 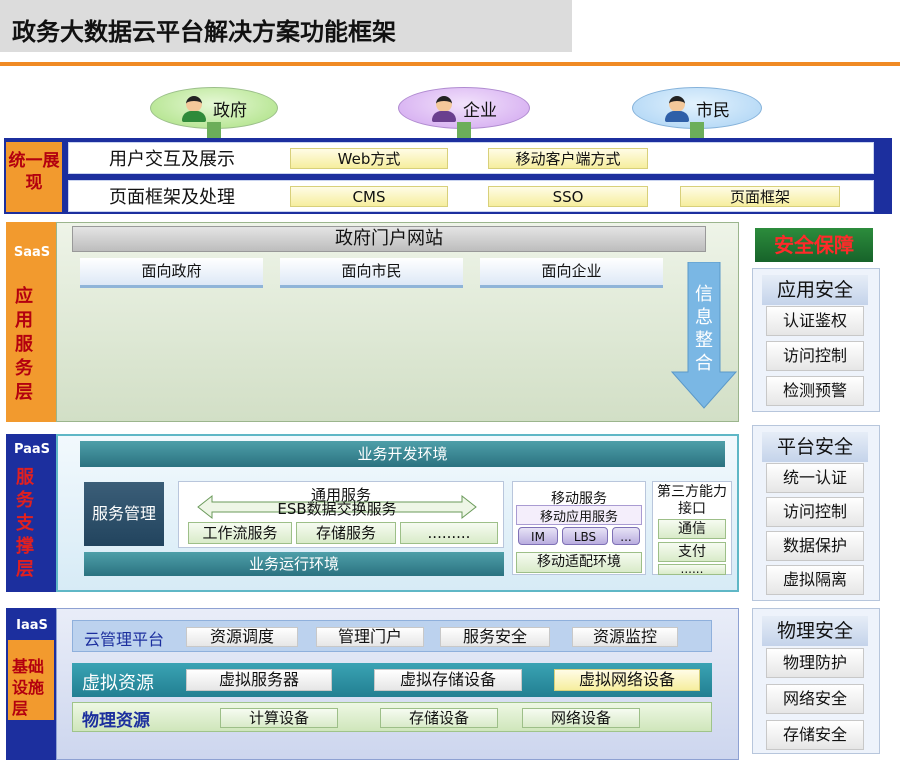 What do you see at coordinates (242, 637) in the screenshot?
I see `resource-scheduling: 资源调度` at bounding box center [242, 637].